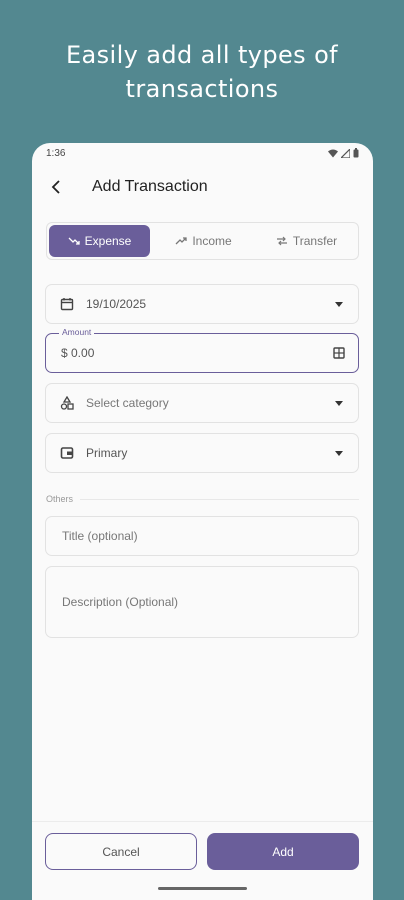  Describe the element at coordinates (60, 499) in the screenshot. I see `others-section-label: Others` at that location.